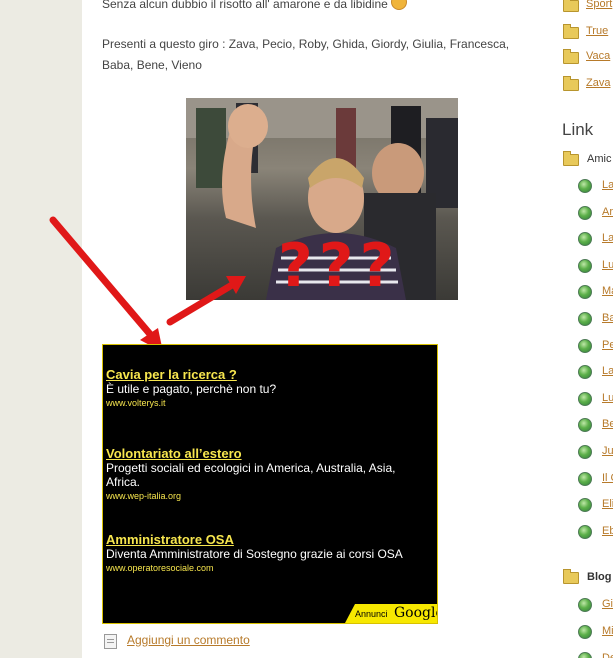 The width and height of the screenshot is (613, 658). I want to click on sidebar-link-item: Be, so click(586, 425).